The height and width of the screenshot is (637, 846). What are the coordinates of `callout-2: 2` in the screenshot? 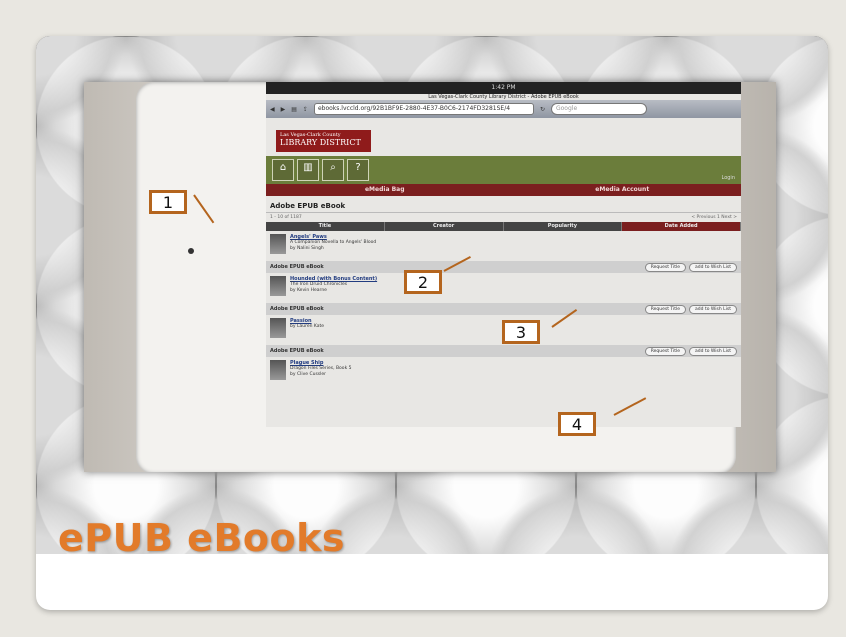 It's located at (423, 282).